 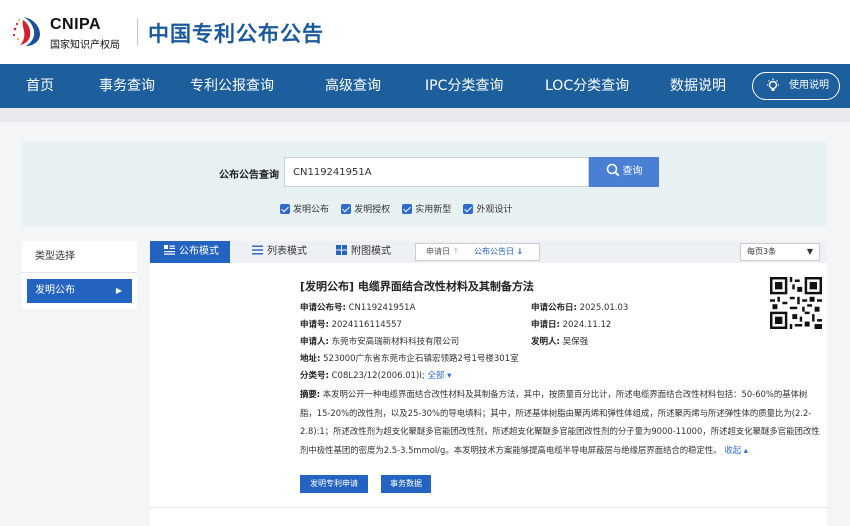 What do you see at coordinates (395, 342) in the screenshot?
I see `field-value: 东莞市安高瑞新材料科技有限公司` at bounding box center [395, 342].